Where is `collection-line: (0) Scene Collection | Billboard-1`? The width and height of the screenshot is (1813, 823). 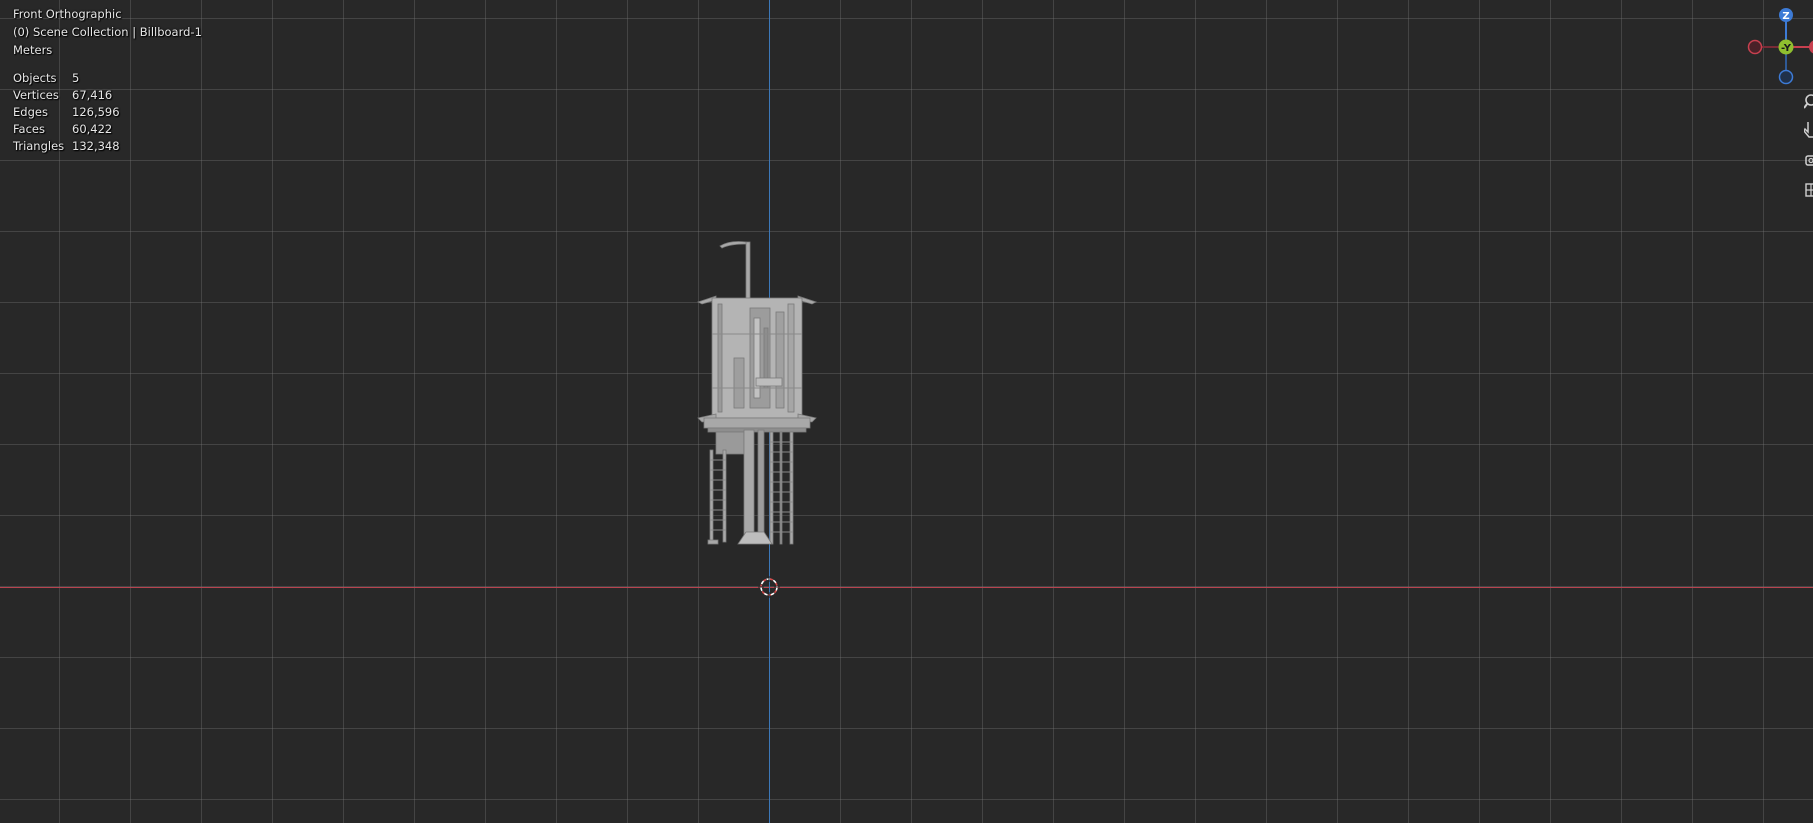 collection-line: (0) Scene Collection | Billboard-1 is located at coordinates (107, 32).